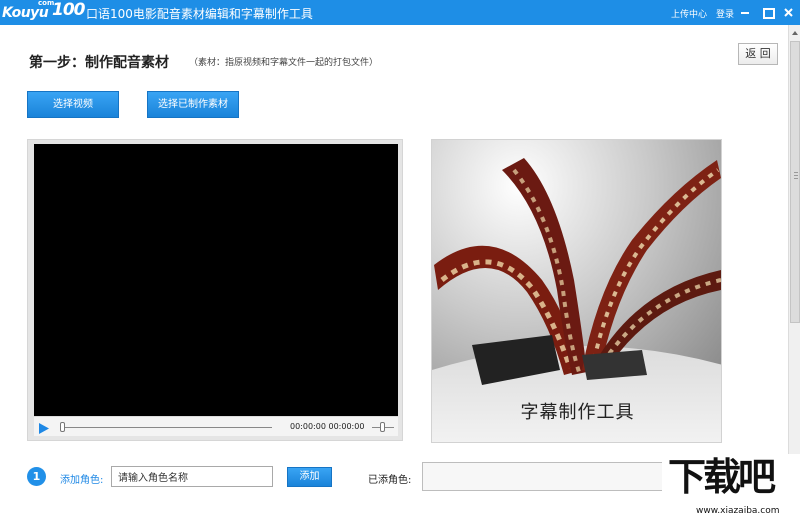 This screenshot has width=800, height=520. What do you see at coordinates (44, 427) in the screenshot?
I see `play-icon` at bounding box center [44, 427].